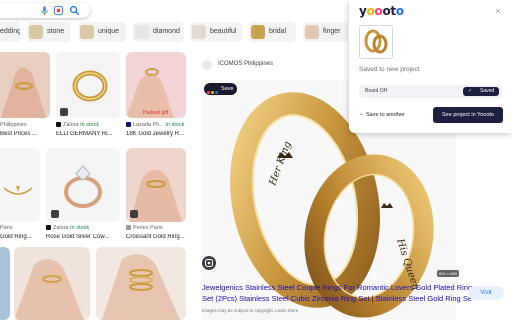 This screenshot has width=512, height=320. Describe the element at coordinates (158, 228) in the screenshot. I see `result-source: Perles Paris` at that location.